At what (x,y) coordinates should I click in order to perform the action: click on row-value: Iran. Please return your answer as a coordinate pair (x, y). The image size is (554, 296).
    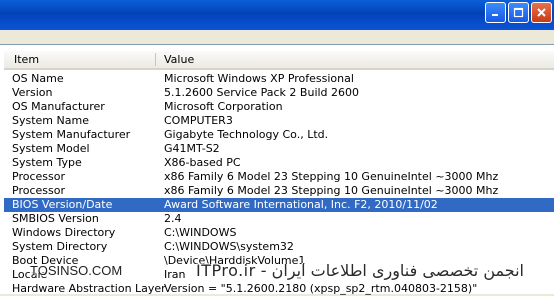
    Looking at the image, I should click on (175, 274).